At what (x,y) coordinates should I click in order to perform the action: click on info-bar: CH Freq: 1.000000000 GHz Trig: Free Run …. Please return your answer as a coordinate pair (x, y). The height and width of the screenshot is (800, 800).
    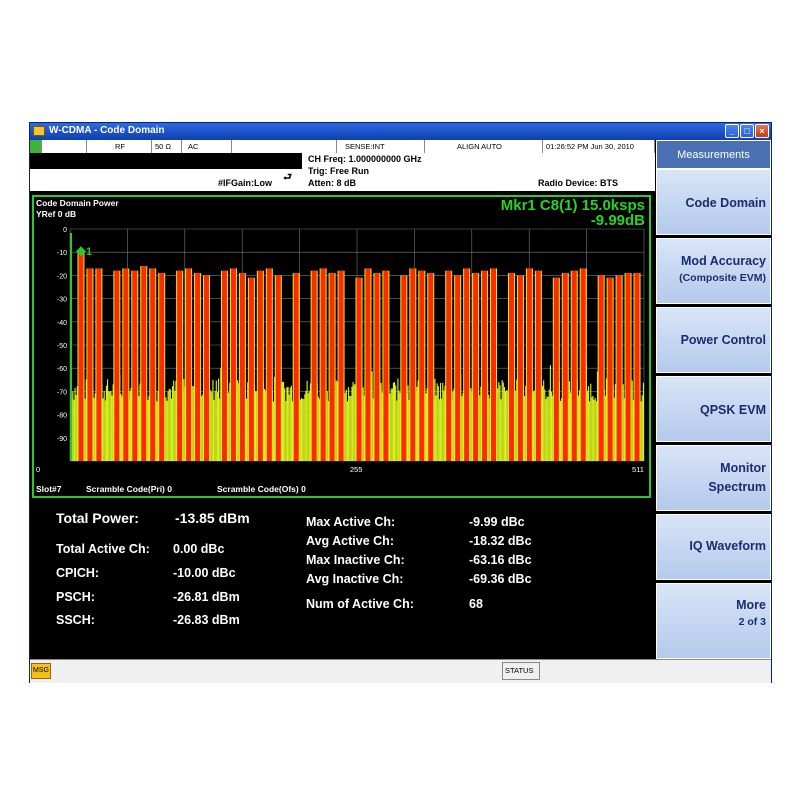
    Looking at the image, I should click on (342, 172).